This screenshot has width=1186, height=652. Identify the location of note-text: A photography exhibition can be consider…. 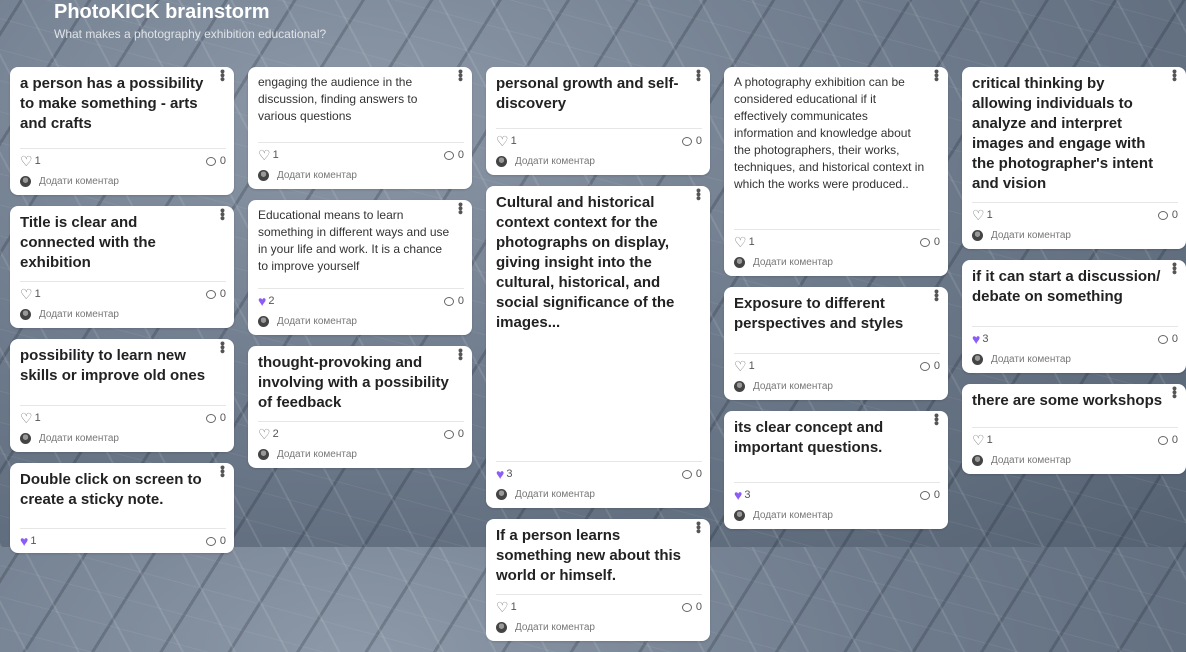
(829, 133).